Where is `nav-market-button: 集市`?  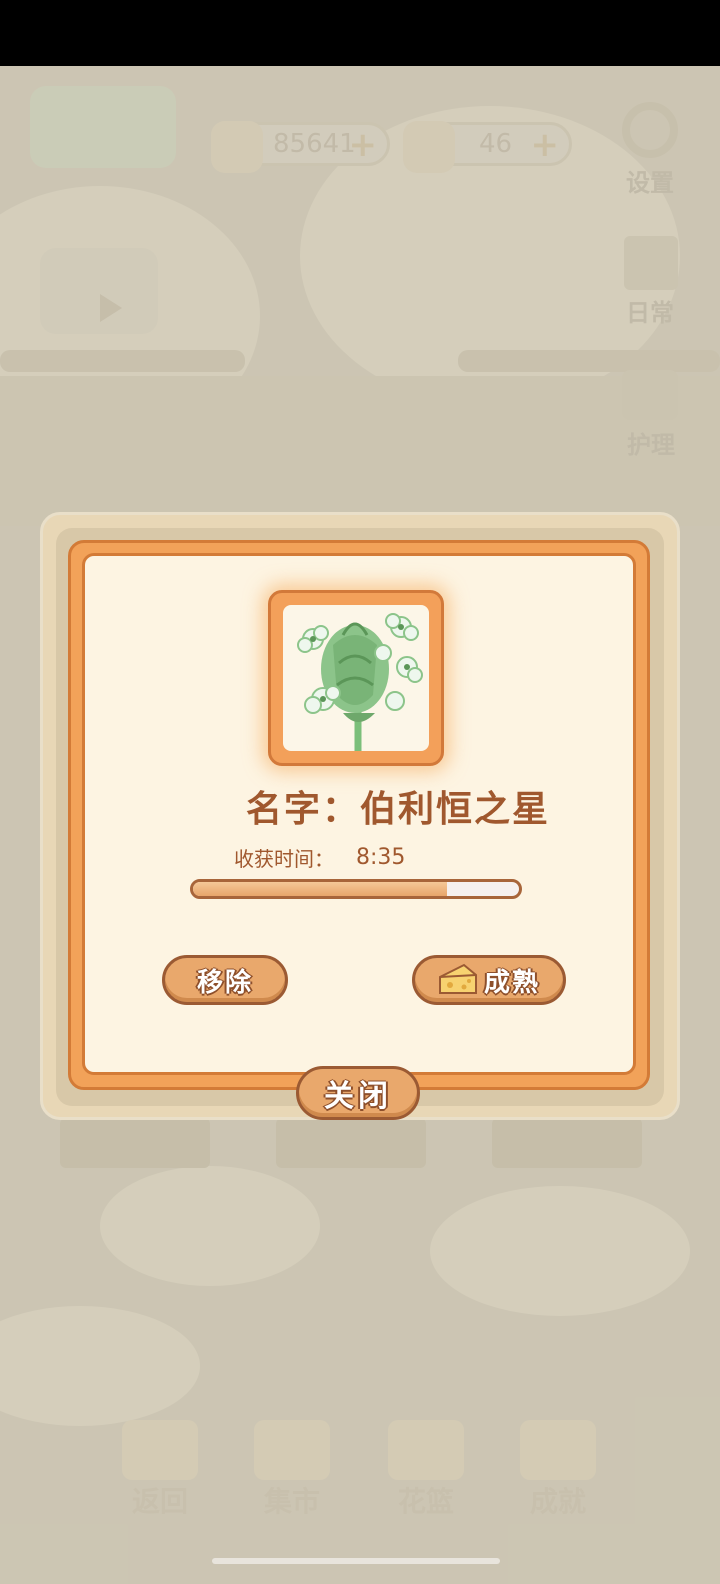 nav-market-button: 集市 is located at coordinates (292, 1470).